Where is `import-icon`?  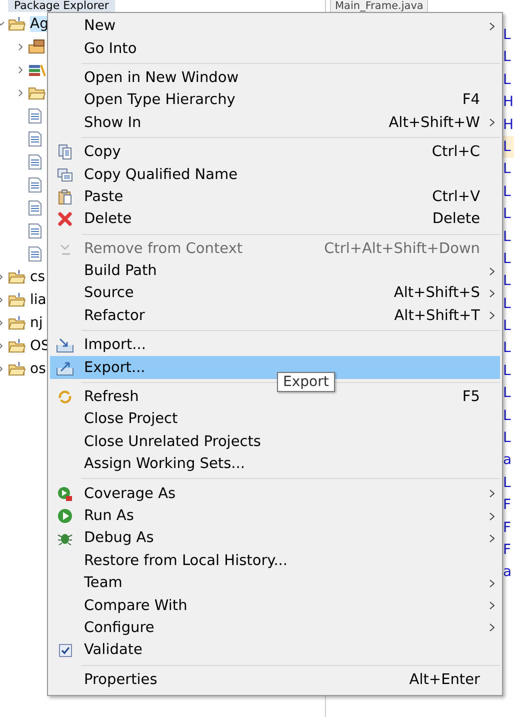 import-icon is located at coordinates (65, 345).